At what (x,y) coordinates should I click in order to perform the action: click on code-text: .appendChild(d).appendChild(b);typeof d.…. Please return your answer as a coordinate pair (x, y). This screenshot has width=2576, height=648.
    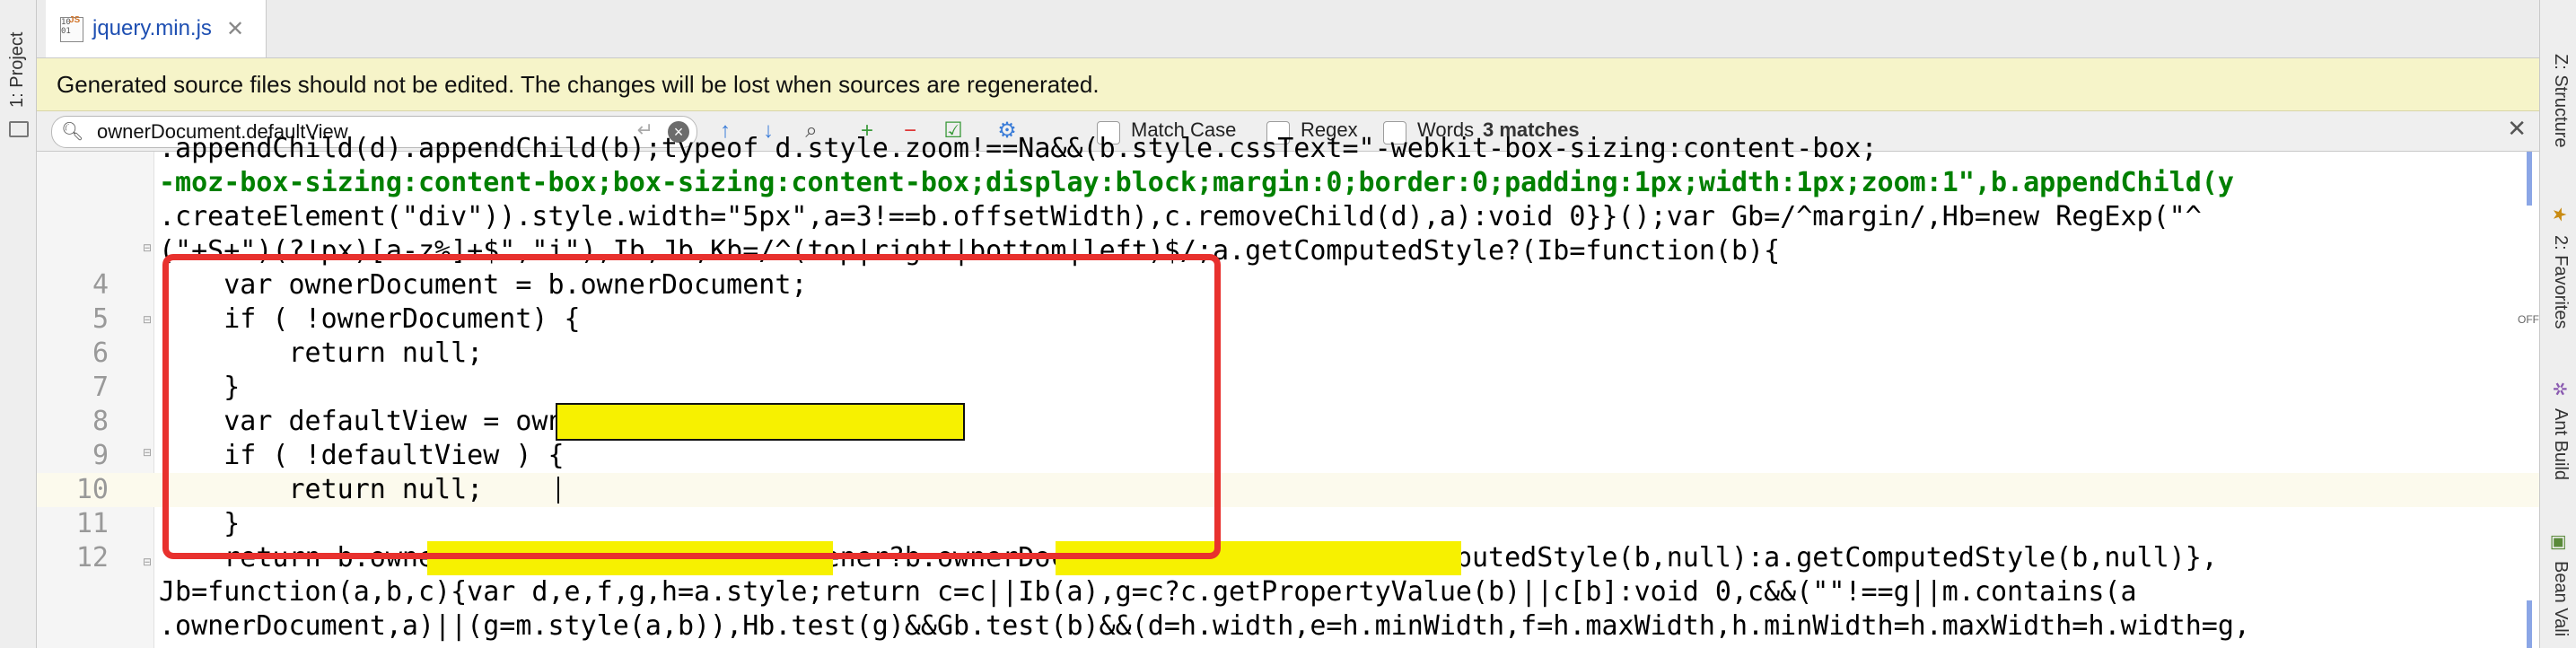
    Looking at the image, I should click on (1019, 148).